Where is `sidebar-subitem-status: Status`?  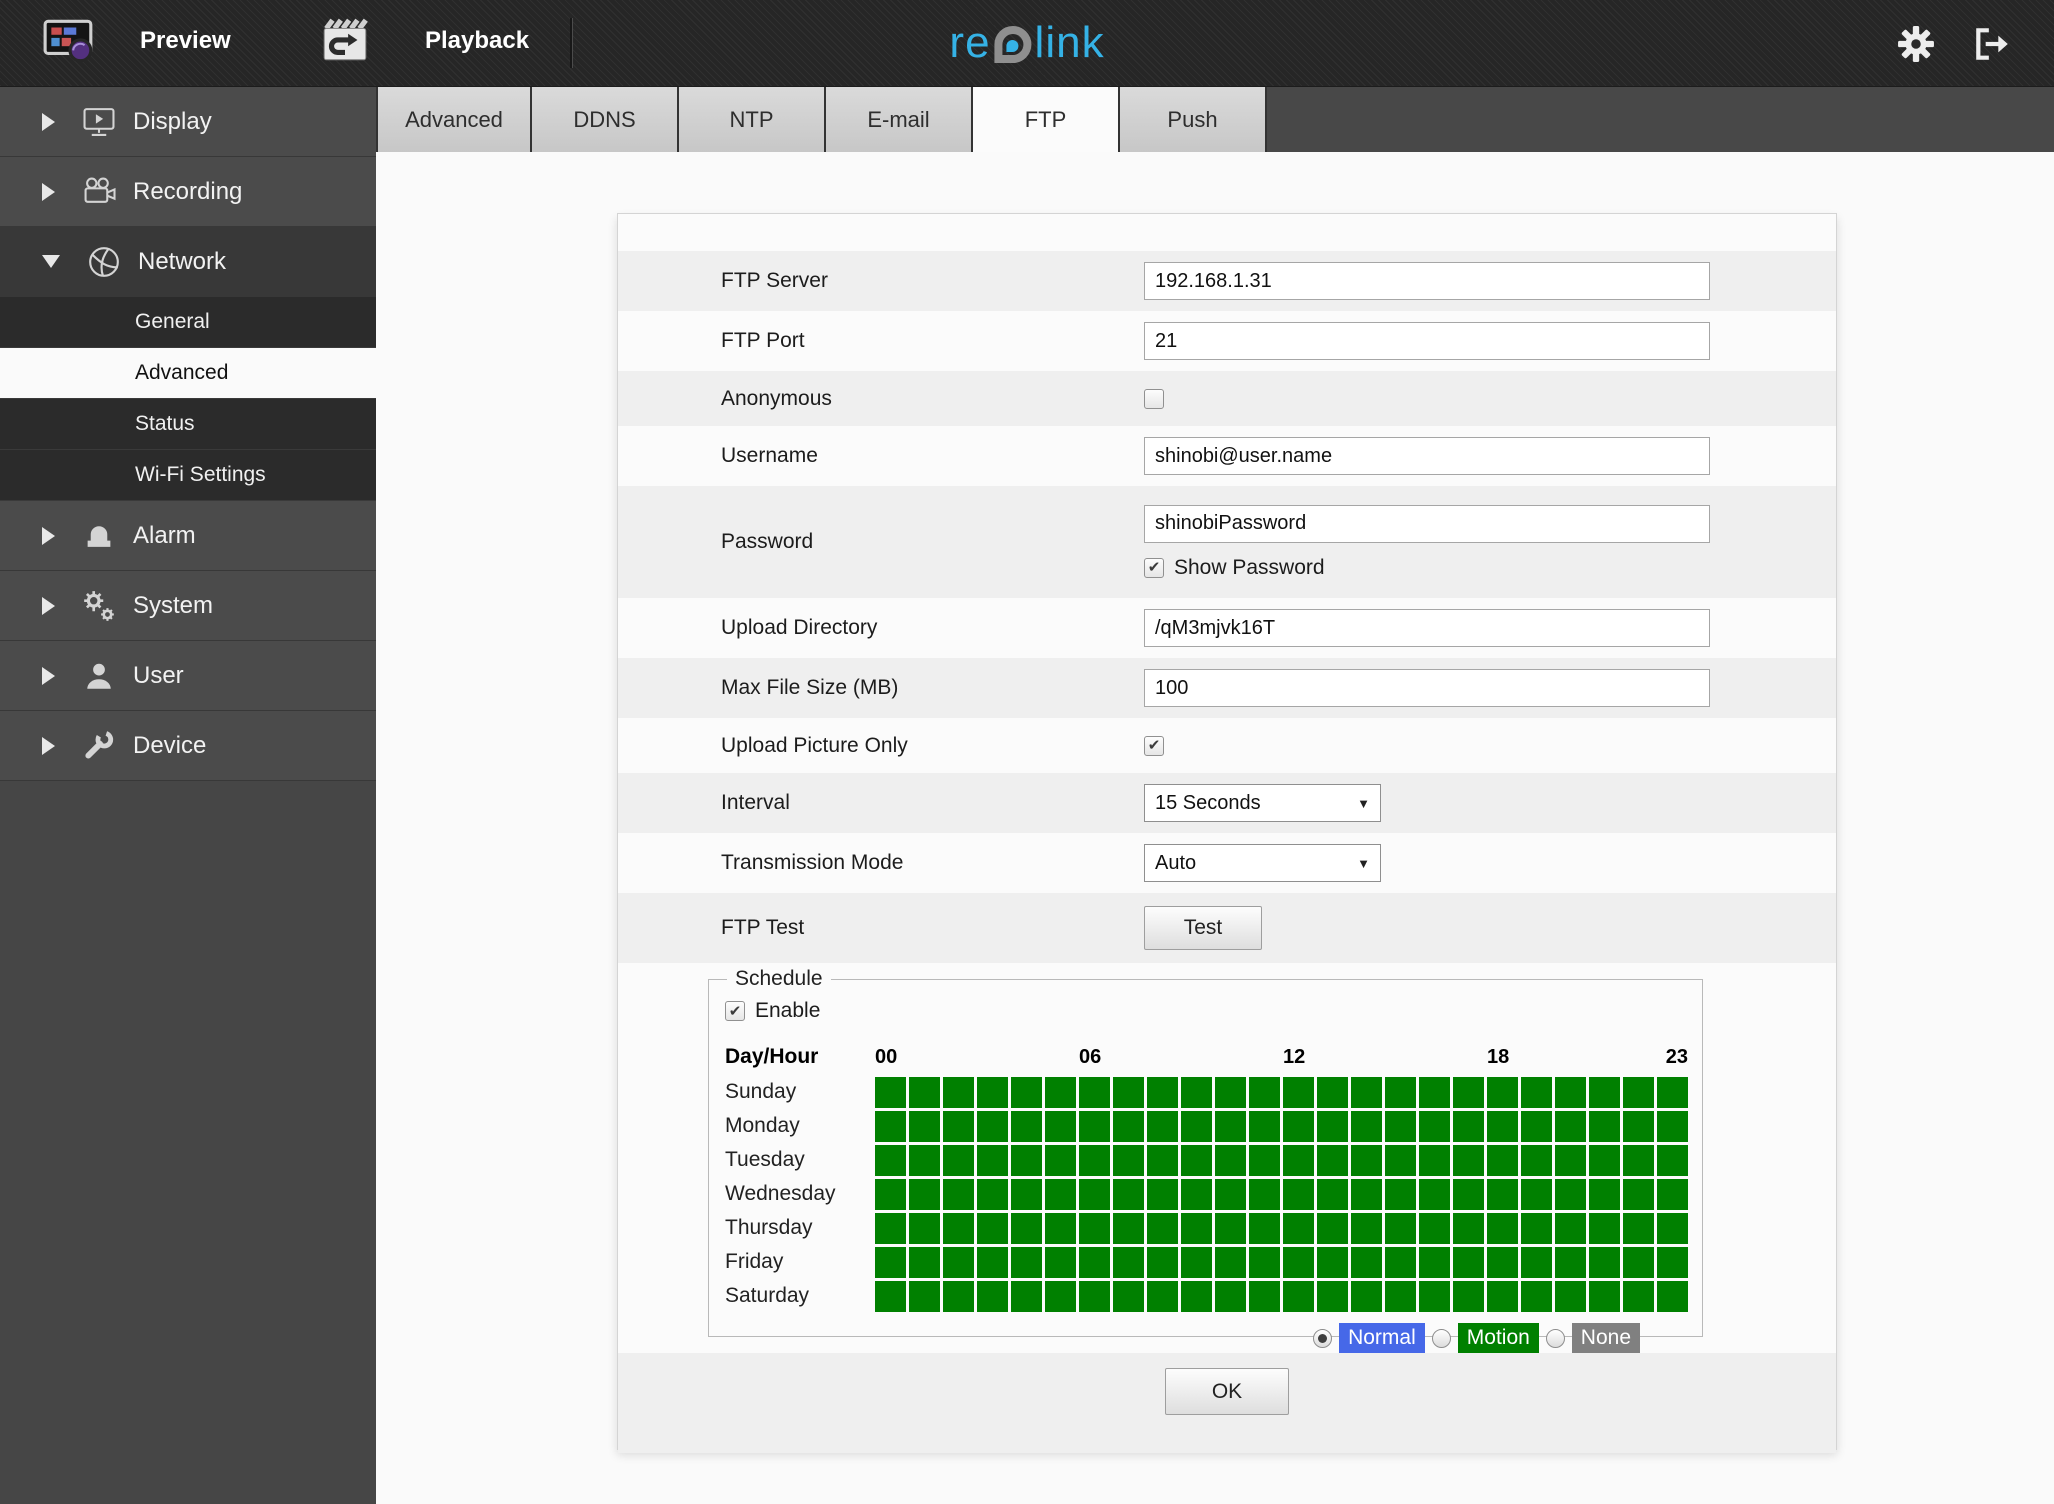 sidebar-subitem-status: Status is located at coordinates (188, 424).